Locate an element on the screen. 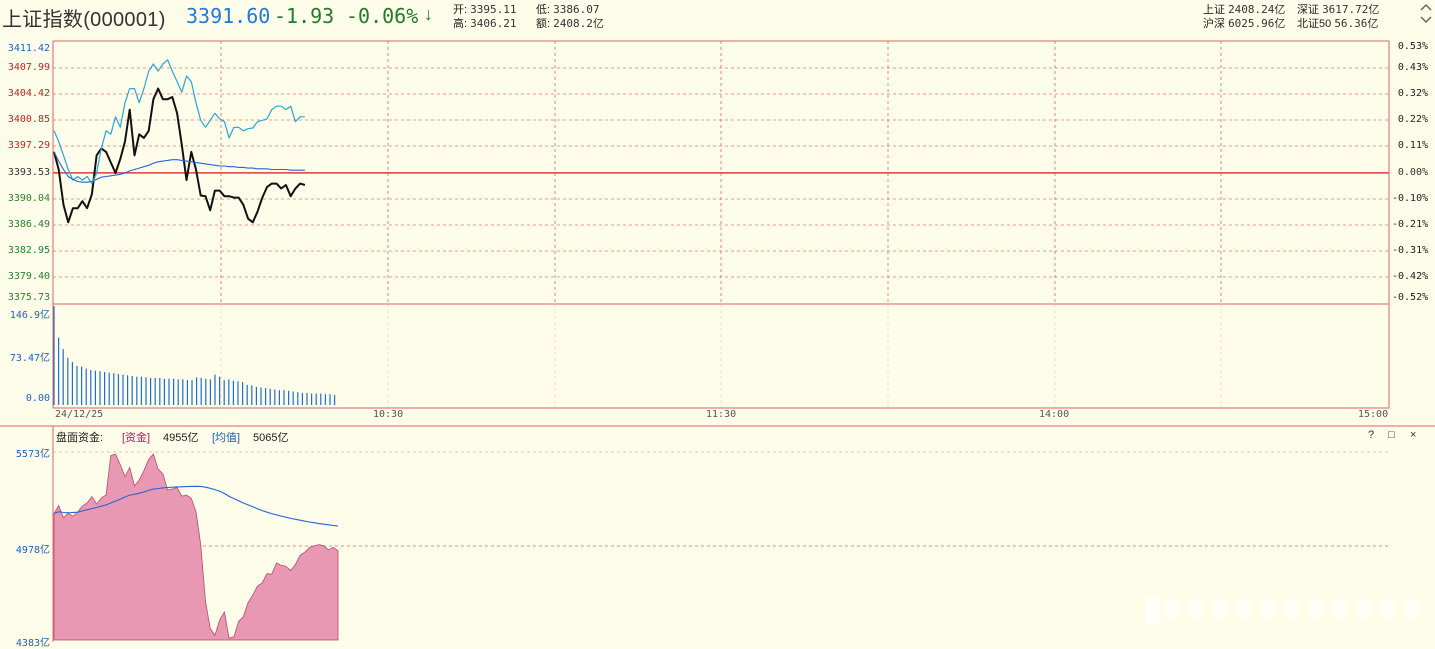 The width and height of the screenshot is (1435, 649). price-tick: 3393.53 is located at coordinates (28, 172).